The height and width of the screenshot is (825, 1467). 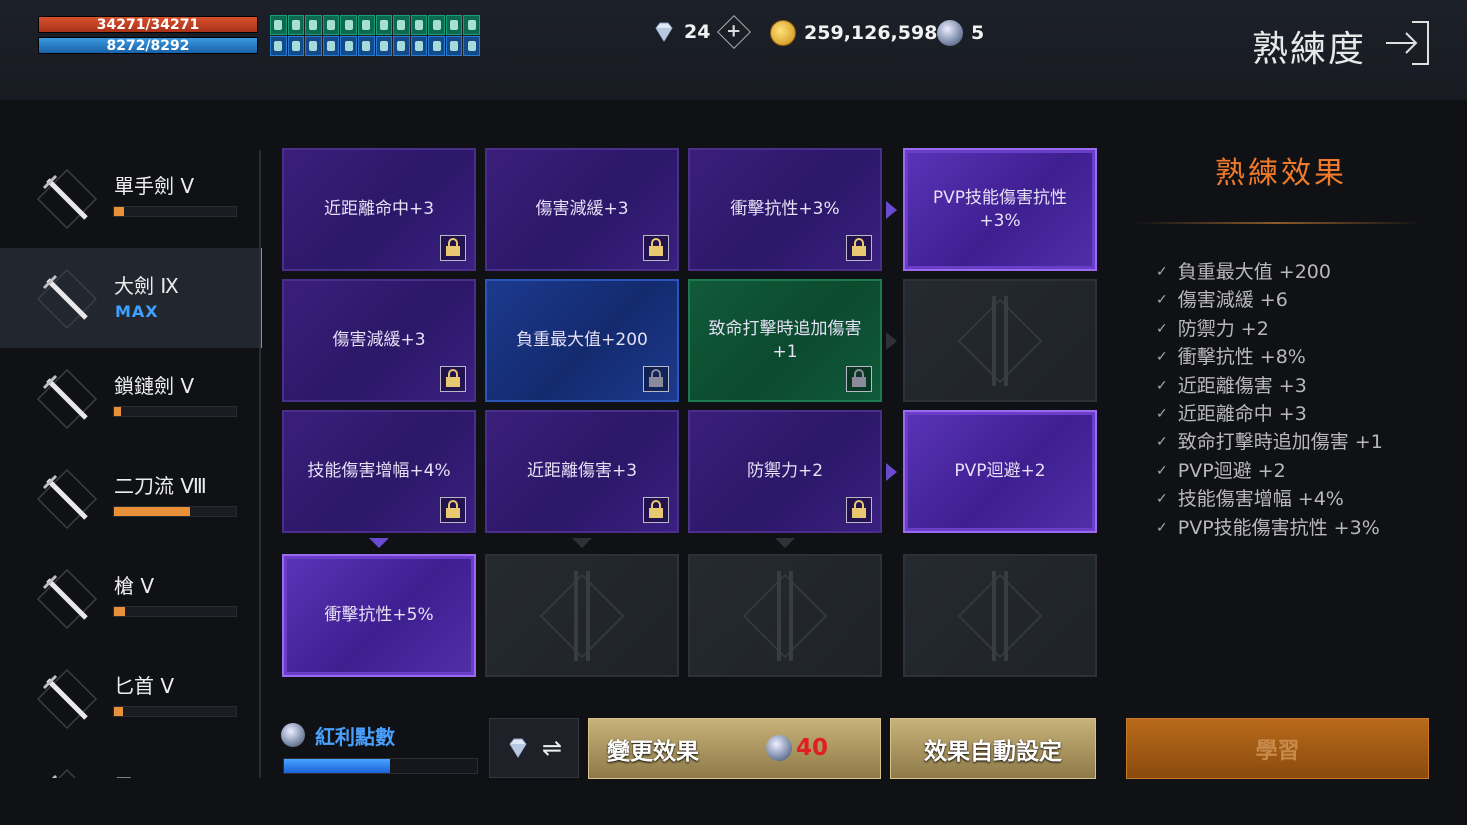 What do you see at coordinates (131, 198) in the screenshot?
I see `weapon-item: 單手劍 Ⅴ` at bounding box center [131, 198].